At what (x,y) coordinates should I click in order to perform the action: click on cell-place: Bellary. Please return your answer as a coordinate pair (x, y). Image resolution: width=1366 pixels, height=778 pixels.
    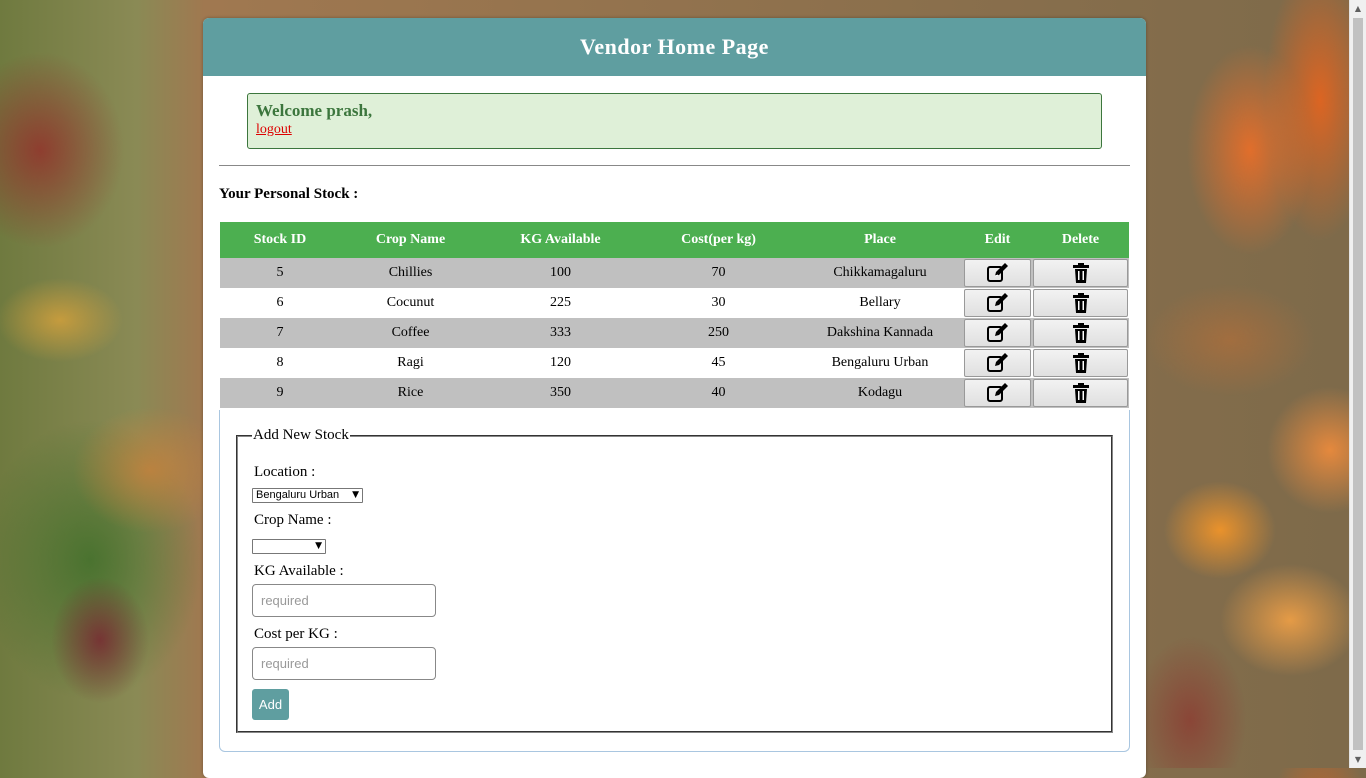
    Looking at the image, I should click on (880, 303).